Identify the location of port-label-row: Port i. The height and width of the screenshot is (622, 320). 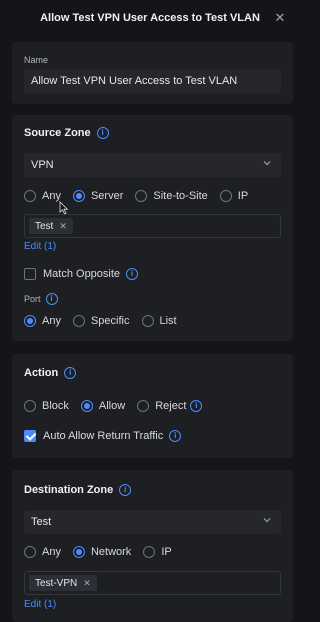
(41, 299).